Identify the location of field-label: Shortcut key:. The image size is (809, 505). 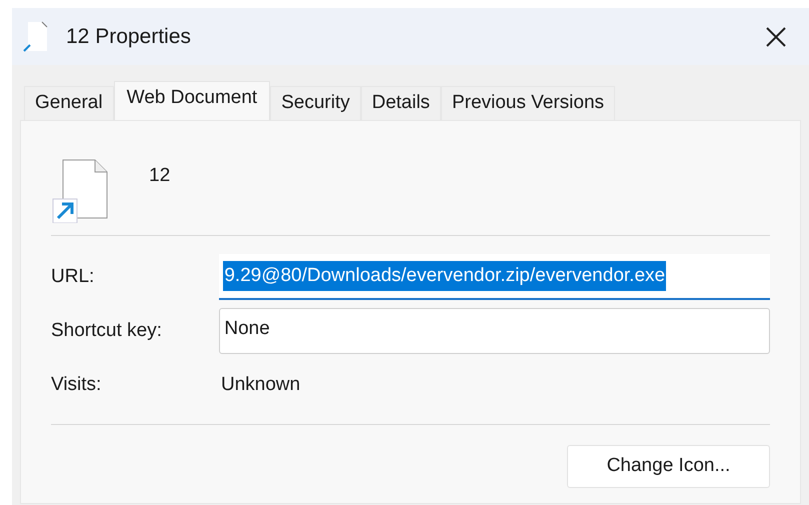
(107, 330).